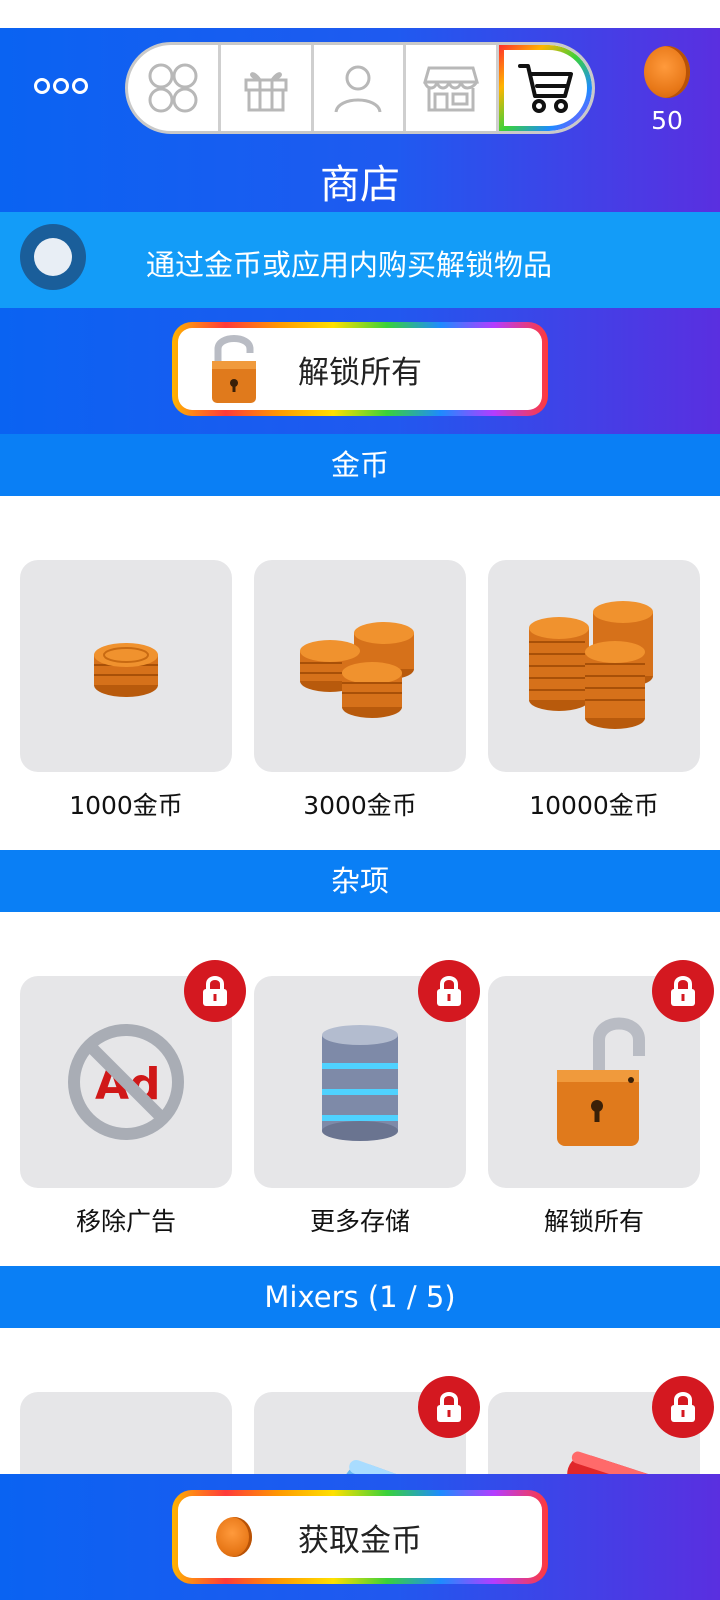 Image resolution: width=720 pixels, height=1600 pixels. I want to click on tab-profile, so click(360, 88).